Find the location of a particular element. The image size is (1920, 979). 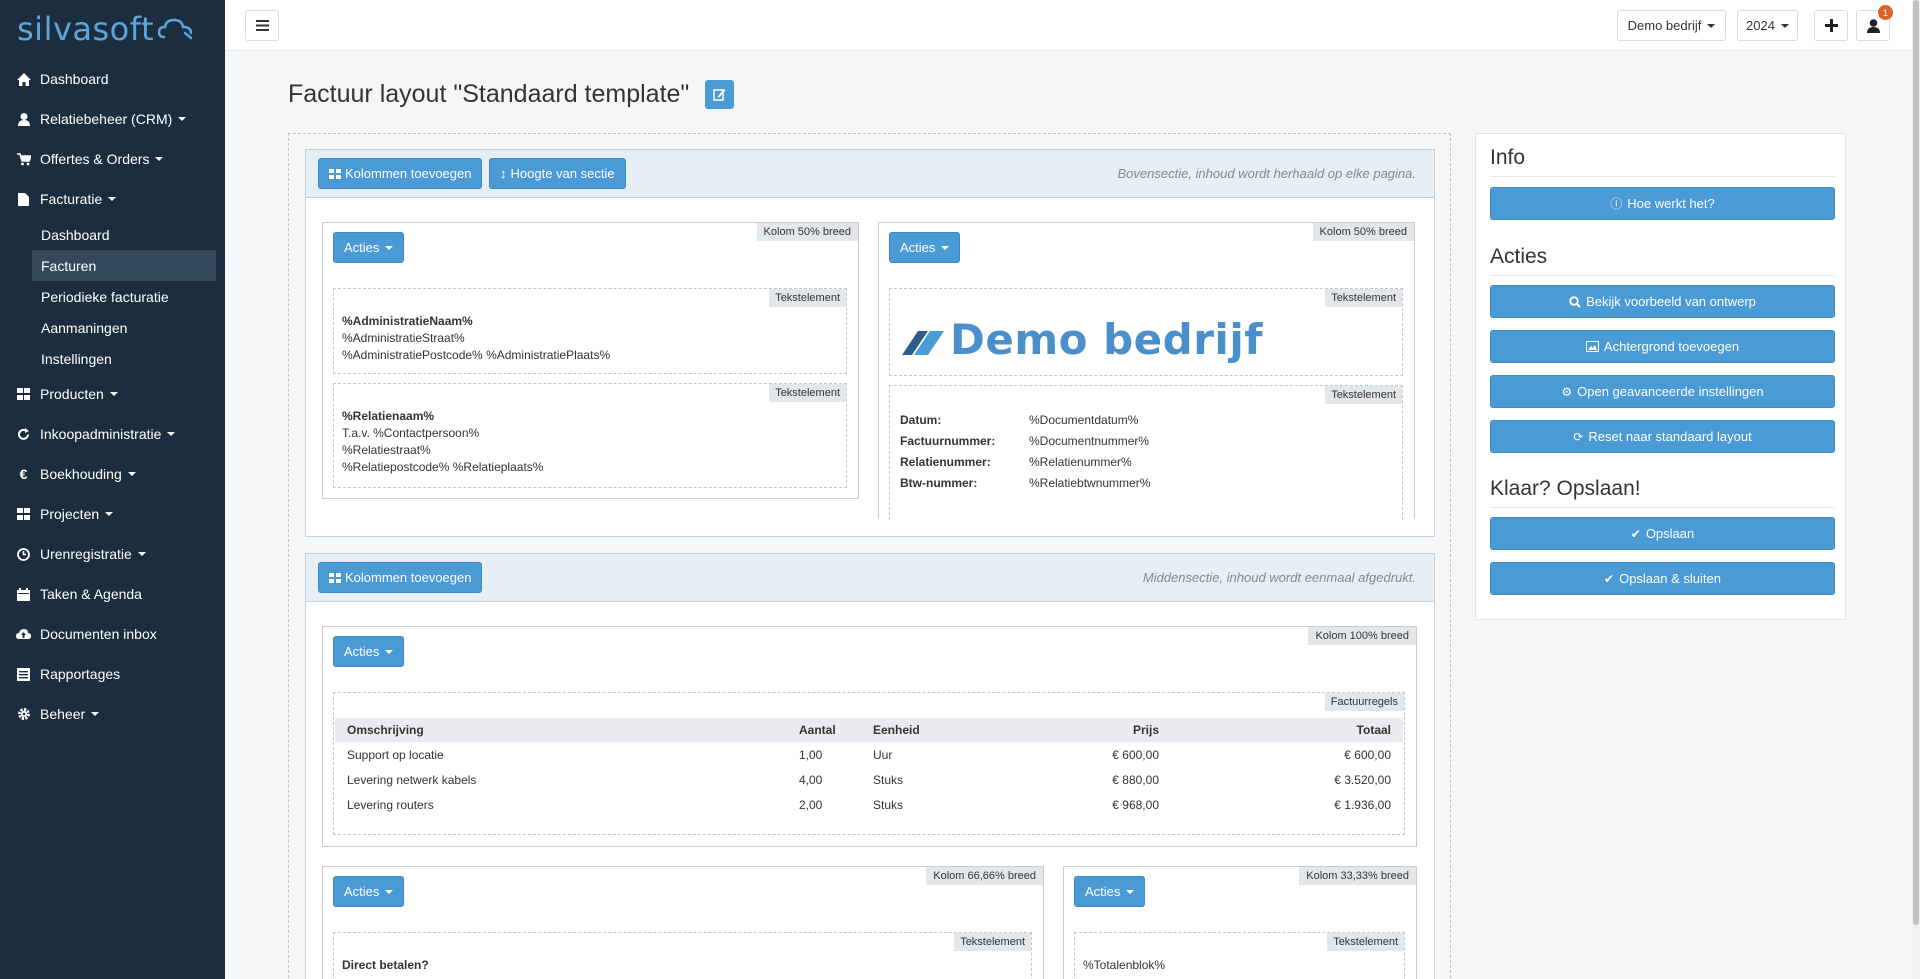

nav-projecten: Projecten is located at coordinates (112, 514).